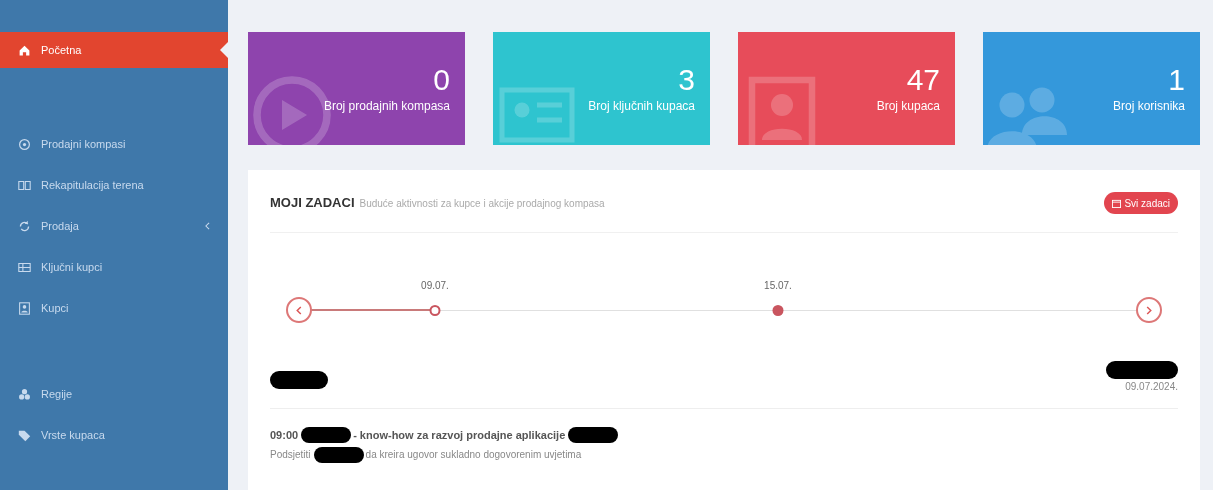 Image resolution: width=1213 pixels, height=490 pixels. Describe the element at coordinates (114, 144) in the screenshot. I see `sidebar-item: Prodajni kompasi` at that location.